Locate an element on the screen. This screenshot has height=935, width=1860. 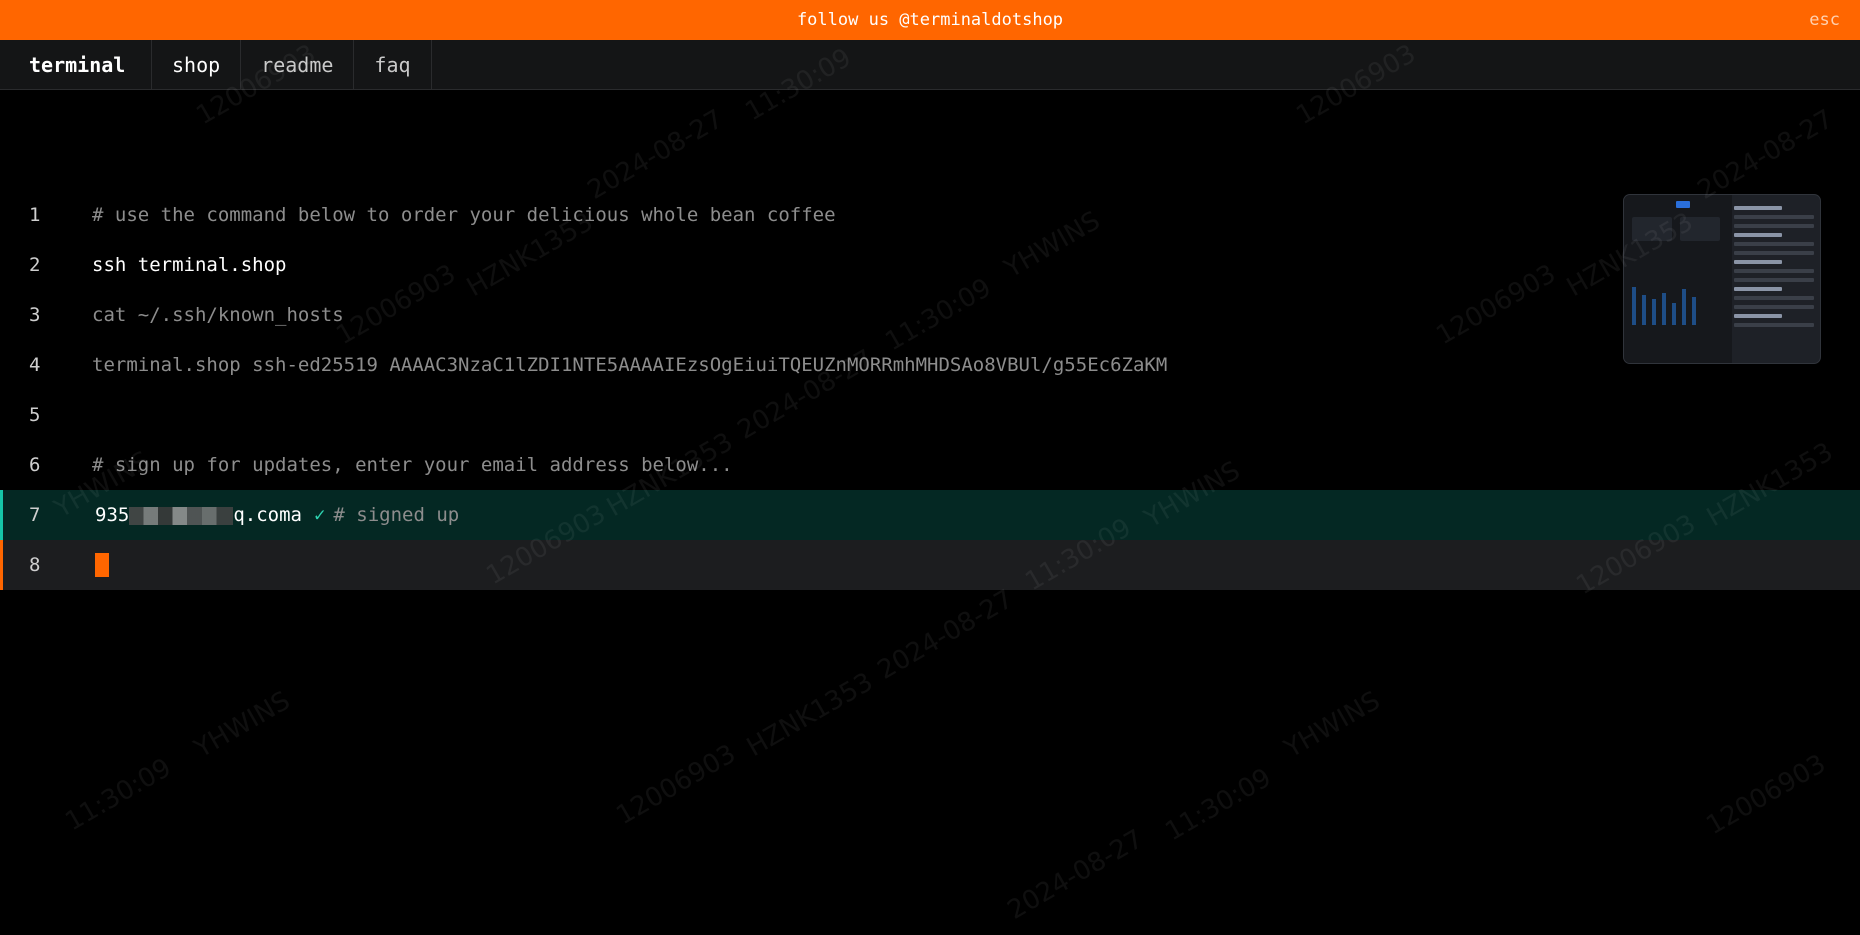
line-number: 7 is located at coordinates (35, 515).